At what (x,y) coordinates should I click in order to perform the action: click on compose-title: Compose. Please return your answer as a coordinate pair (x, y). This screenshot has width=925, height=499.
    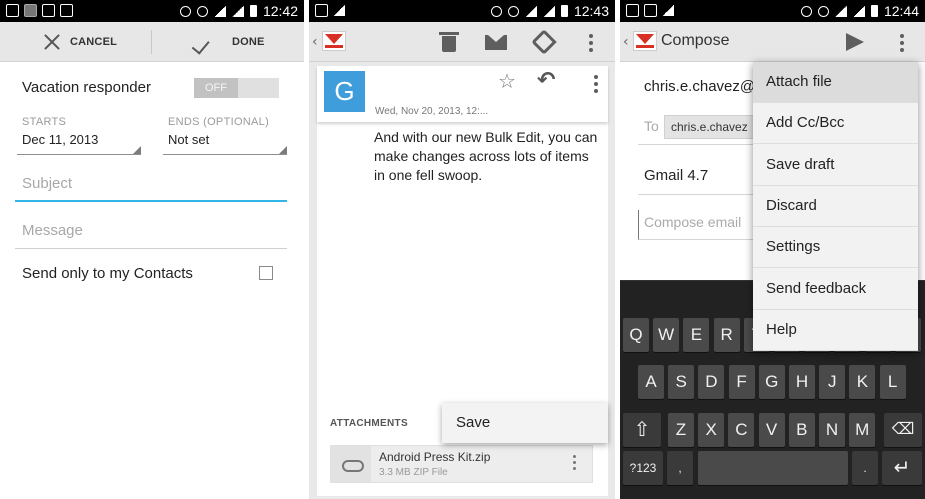
    Looking at the image, I should click on (695, 40).